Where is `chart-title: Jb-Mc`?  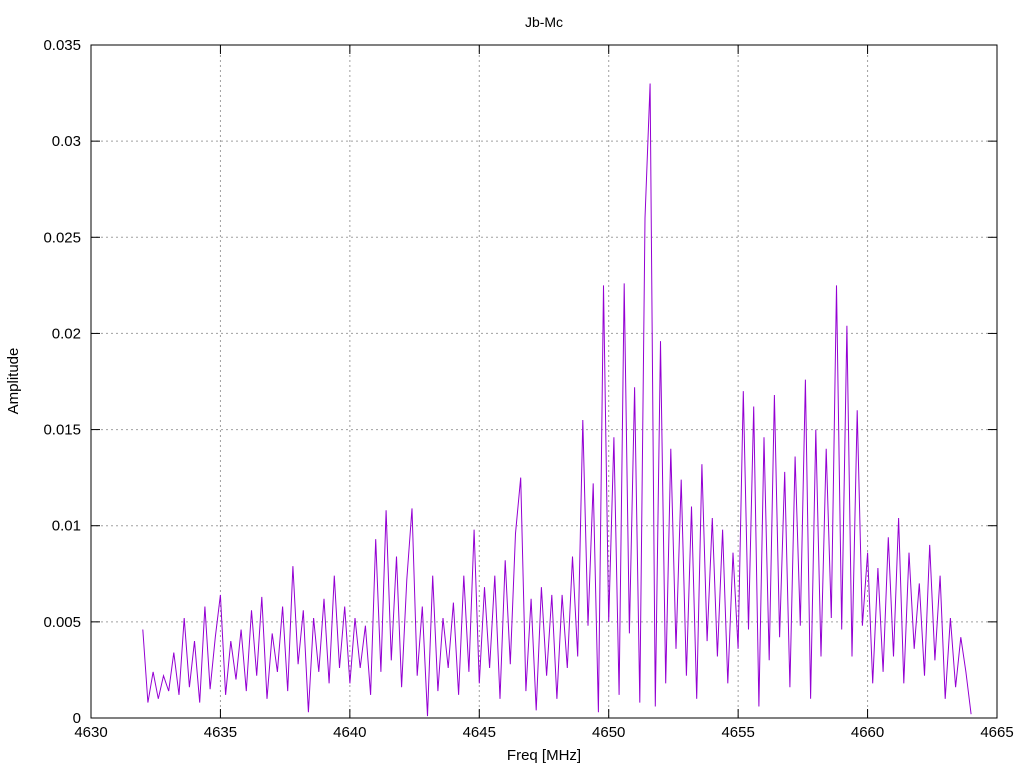 chart-title: Jb-Mc is located at coordinates (544, 22).